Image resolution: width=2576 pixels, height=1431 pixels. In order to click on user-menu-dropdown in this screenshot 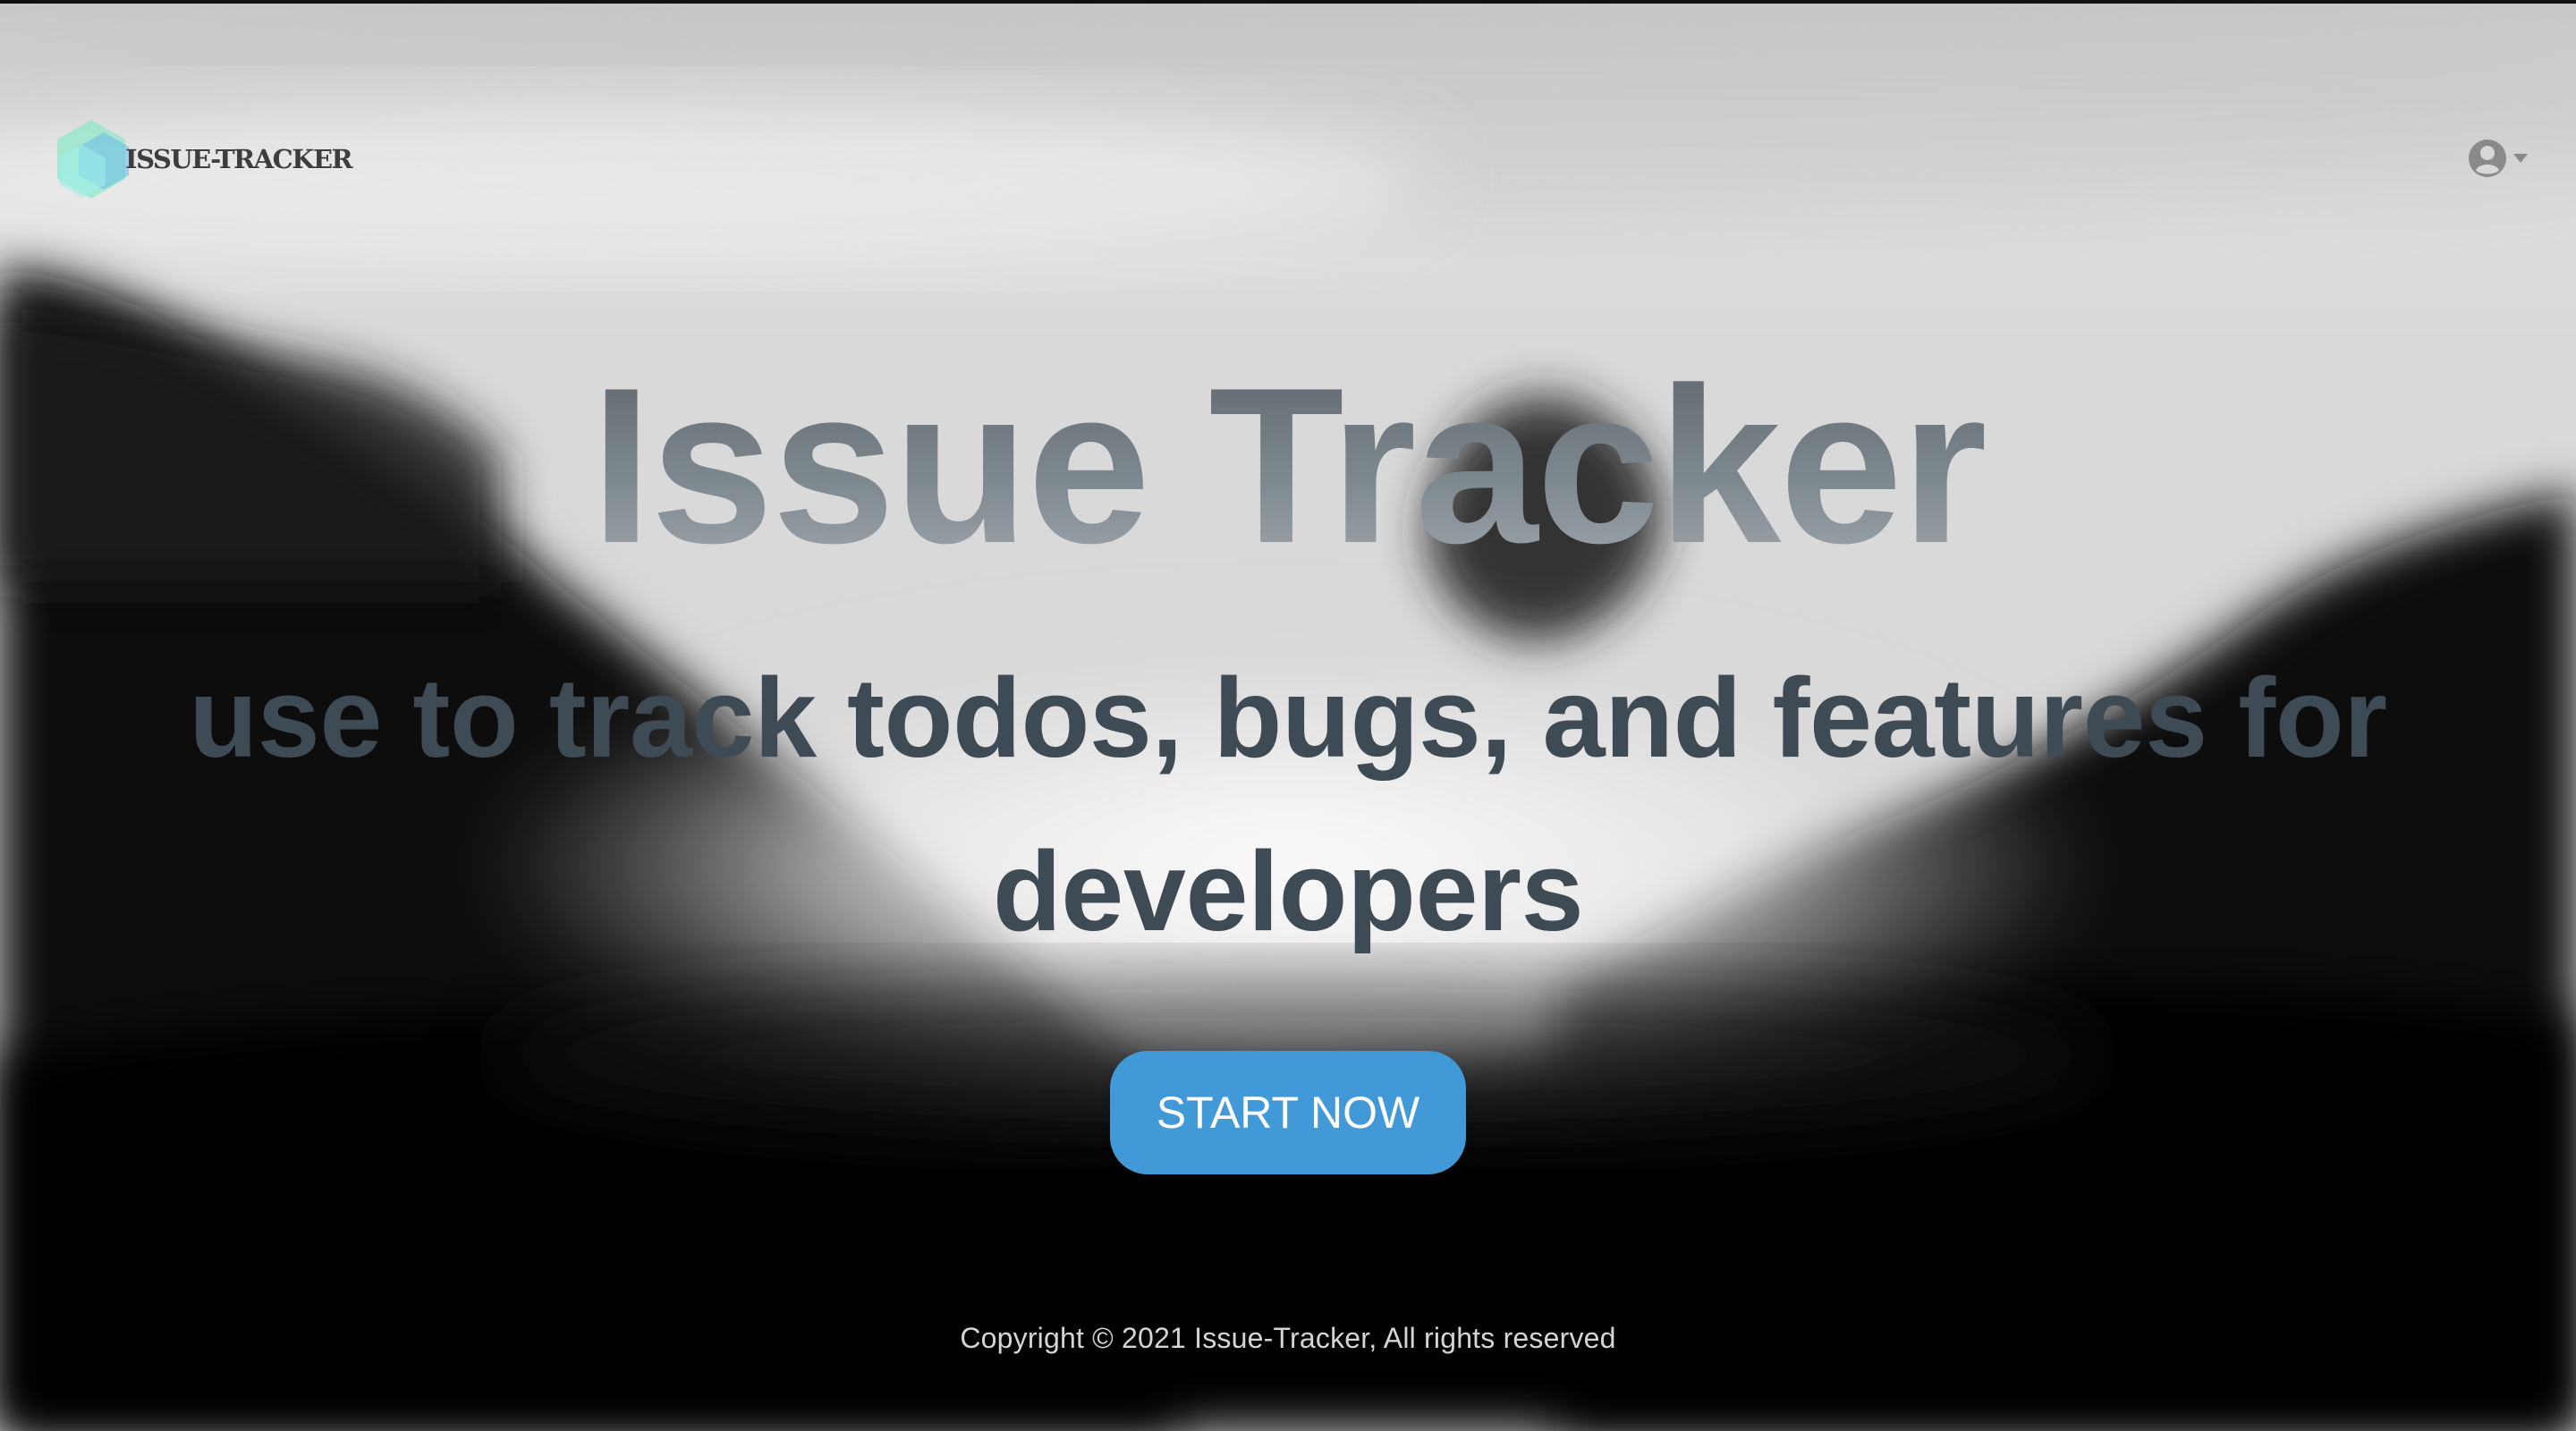, I will do `click(2501, 158)`.